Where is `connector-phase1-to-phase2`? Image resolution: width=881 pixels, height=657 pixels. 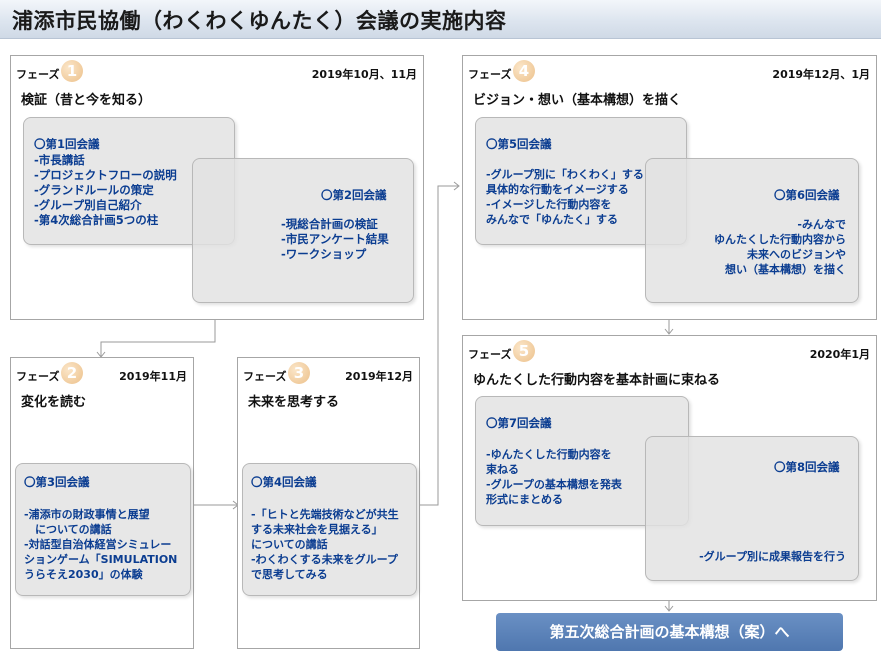
connector-phase1-to-phase2 is located at coordinates (158, 337).